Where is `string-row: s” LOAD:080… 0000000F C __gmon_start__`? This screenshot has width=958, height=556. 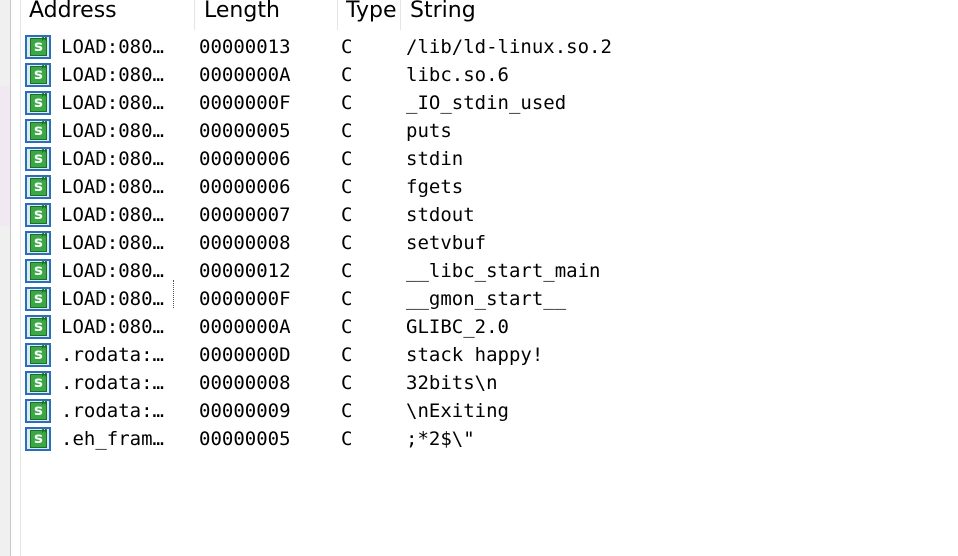
string-row: s” LOAD:080… 0000000F C __gmon_start__ is located at coordinates (489, 299).